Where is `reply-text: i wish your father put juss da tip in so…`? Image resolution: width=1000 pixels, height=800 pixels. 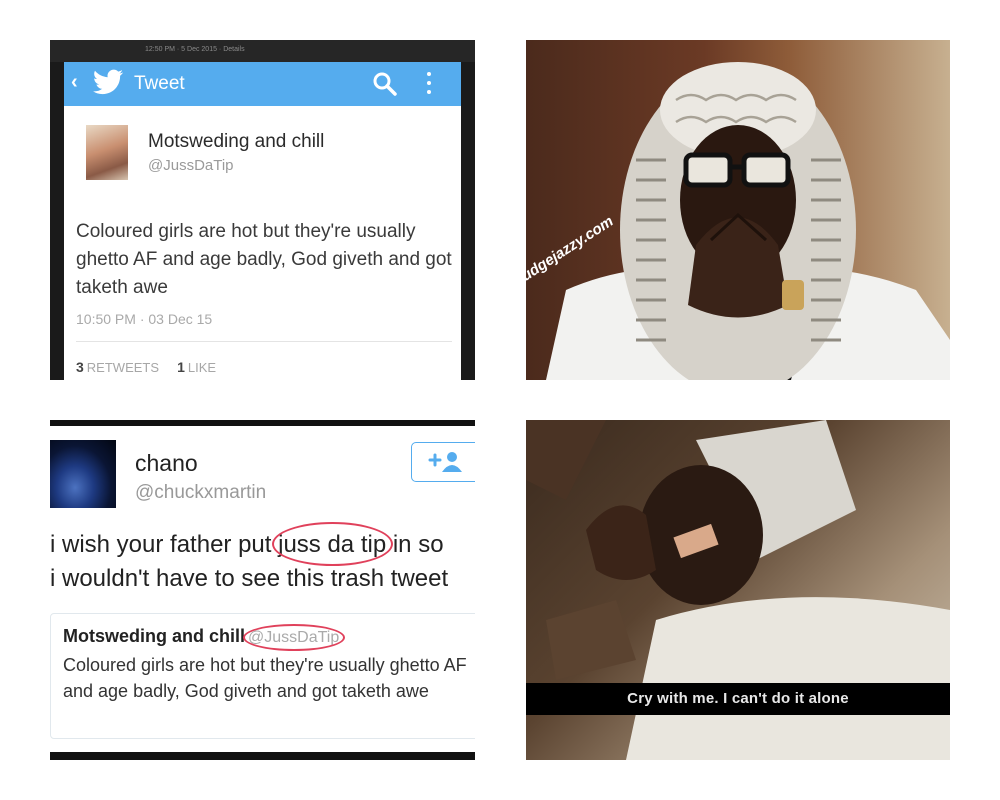
reply-text: i wish your father put juss da tip in so… is located at coordinates (262, 559).